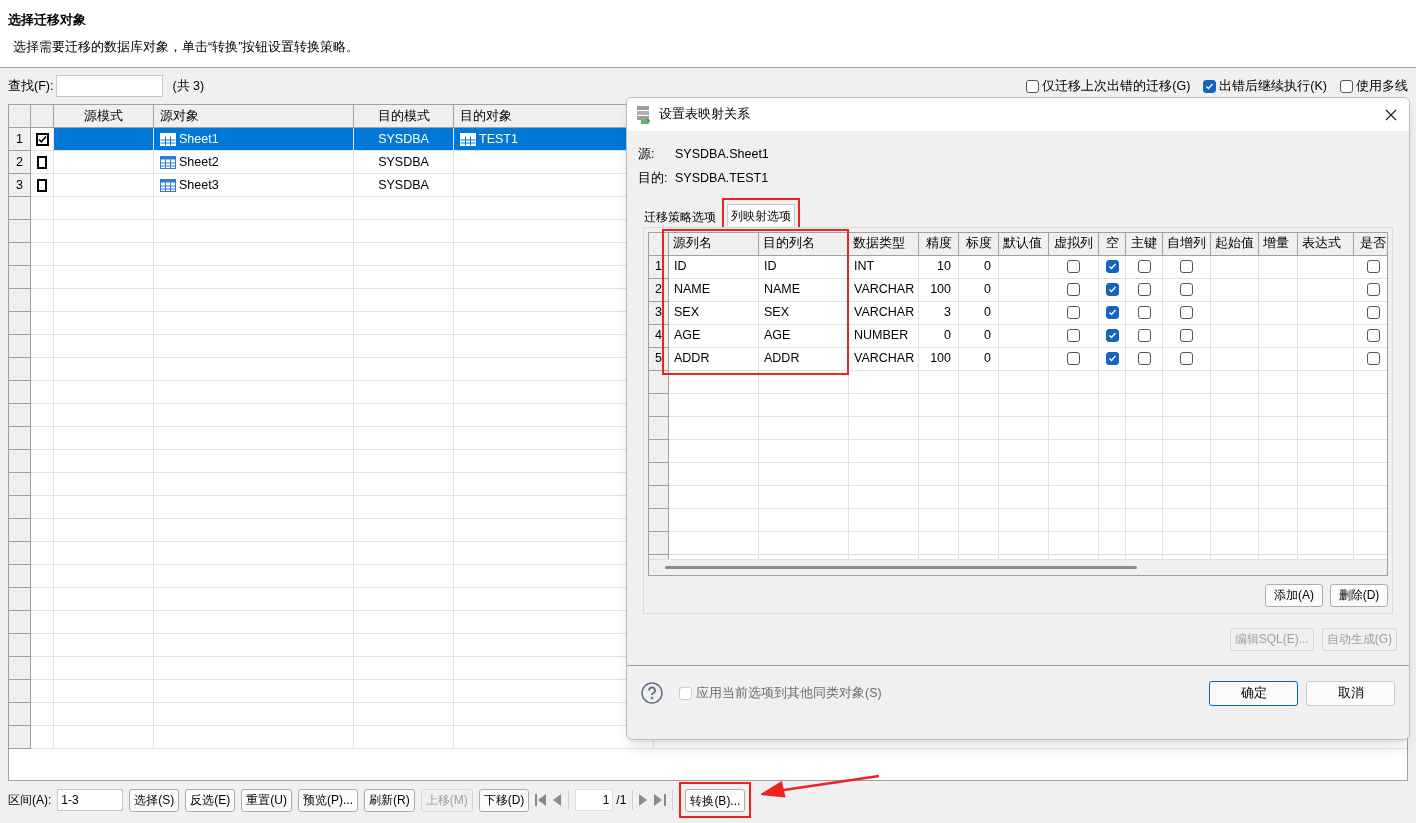  What do you see at coordinates (90, 800) in the screenshot?
I see `range-field: 1-3` at bounding box center [90, 800].